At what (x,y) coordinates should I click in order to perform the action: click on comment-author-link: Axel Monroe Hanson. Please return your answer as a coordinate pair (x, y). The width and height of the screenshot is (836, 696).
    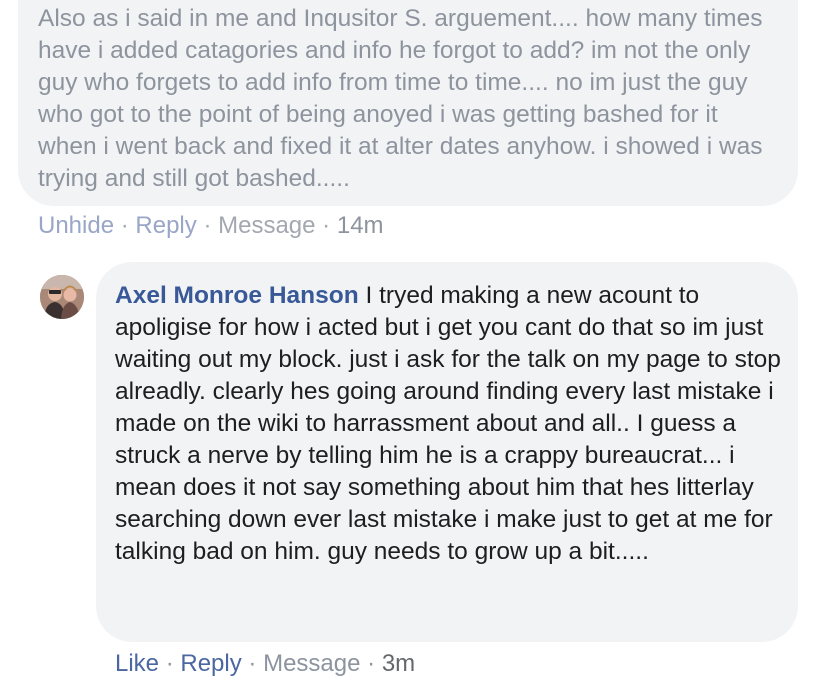
    Looking at the image, I should click on (237, 295).